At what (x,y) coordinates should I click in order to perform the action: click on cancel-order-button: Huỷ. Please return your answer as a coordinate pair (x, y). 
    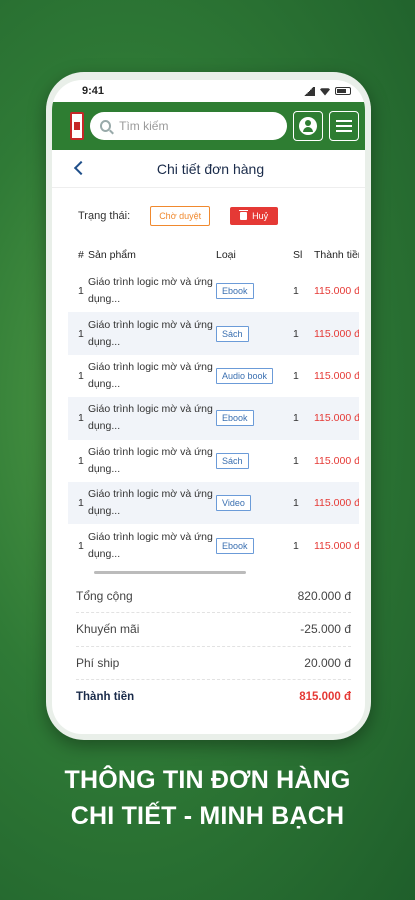
    Looking at the image, I should click on (254, 216).